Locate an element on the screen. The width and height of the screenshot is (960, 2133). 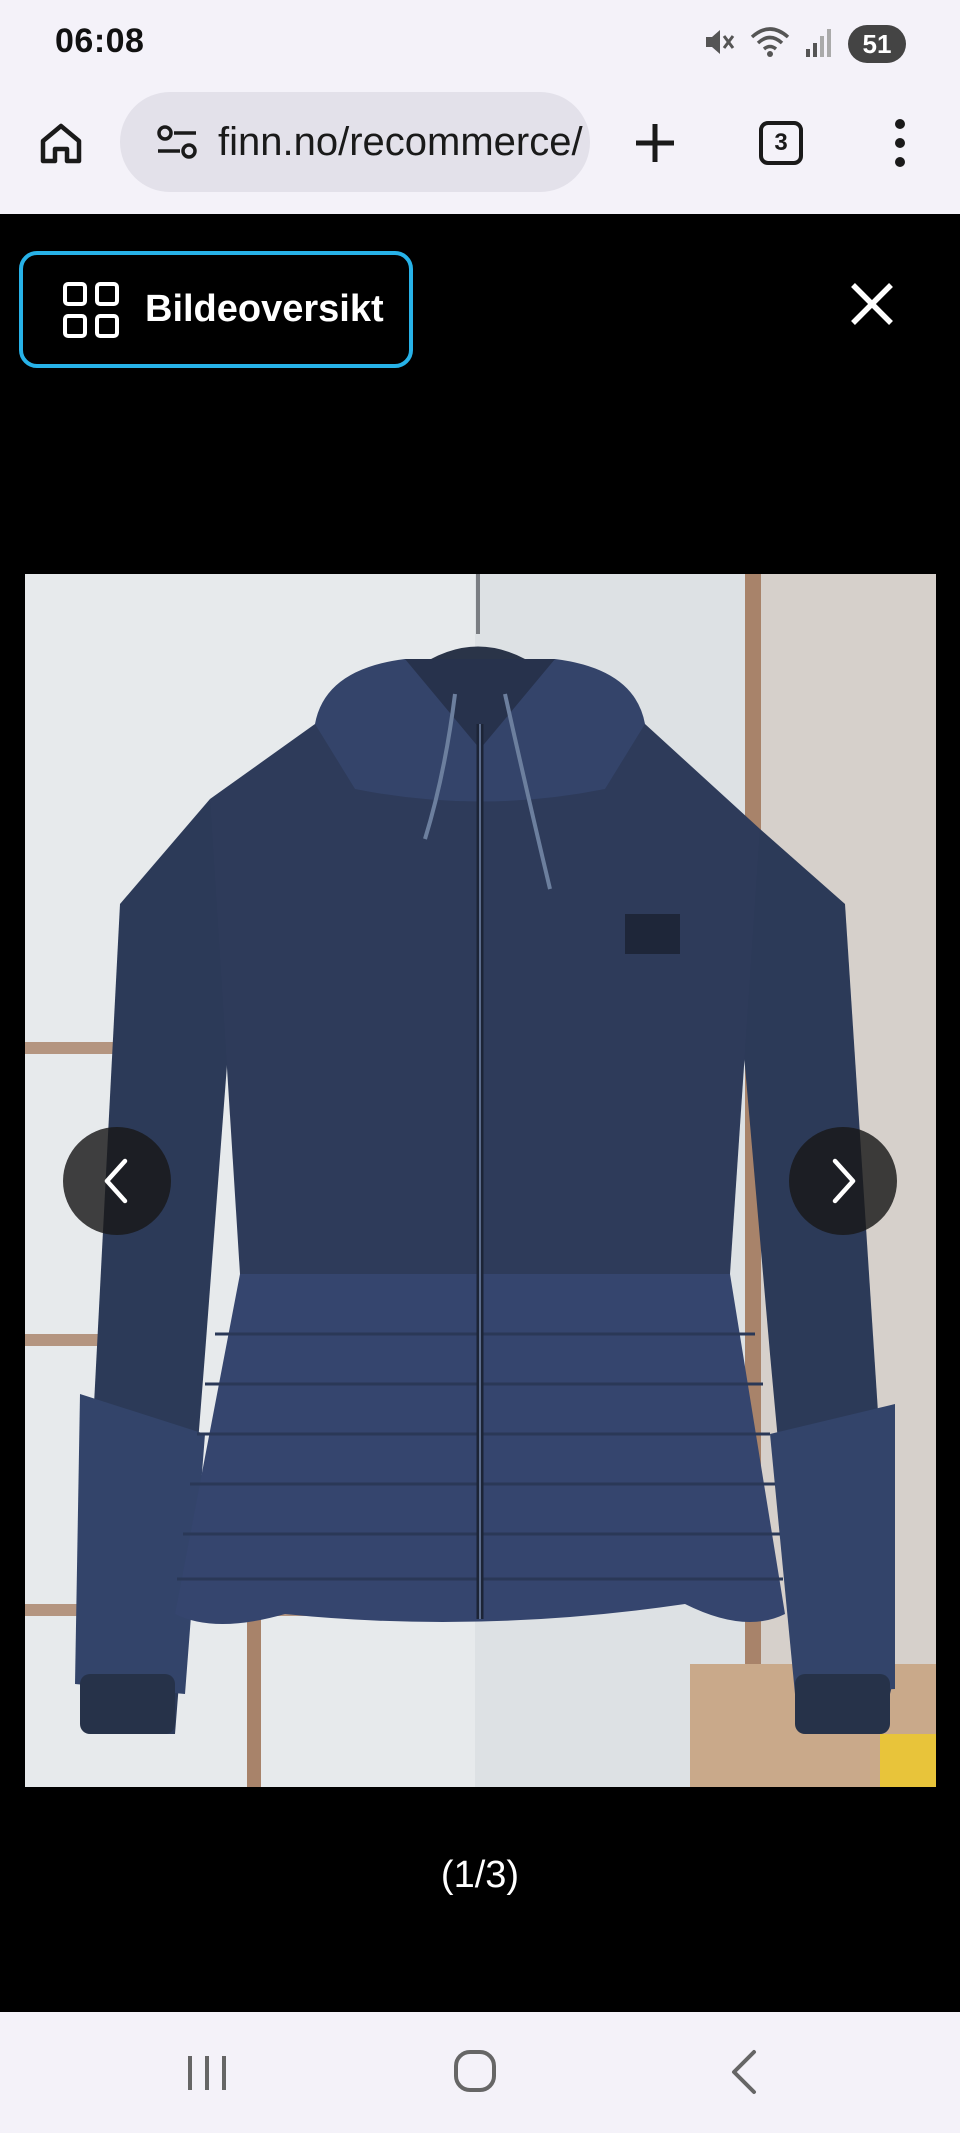
chevron-left-icon is located at coordinates (116, 1181).